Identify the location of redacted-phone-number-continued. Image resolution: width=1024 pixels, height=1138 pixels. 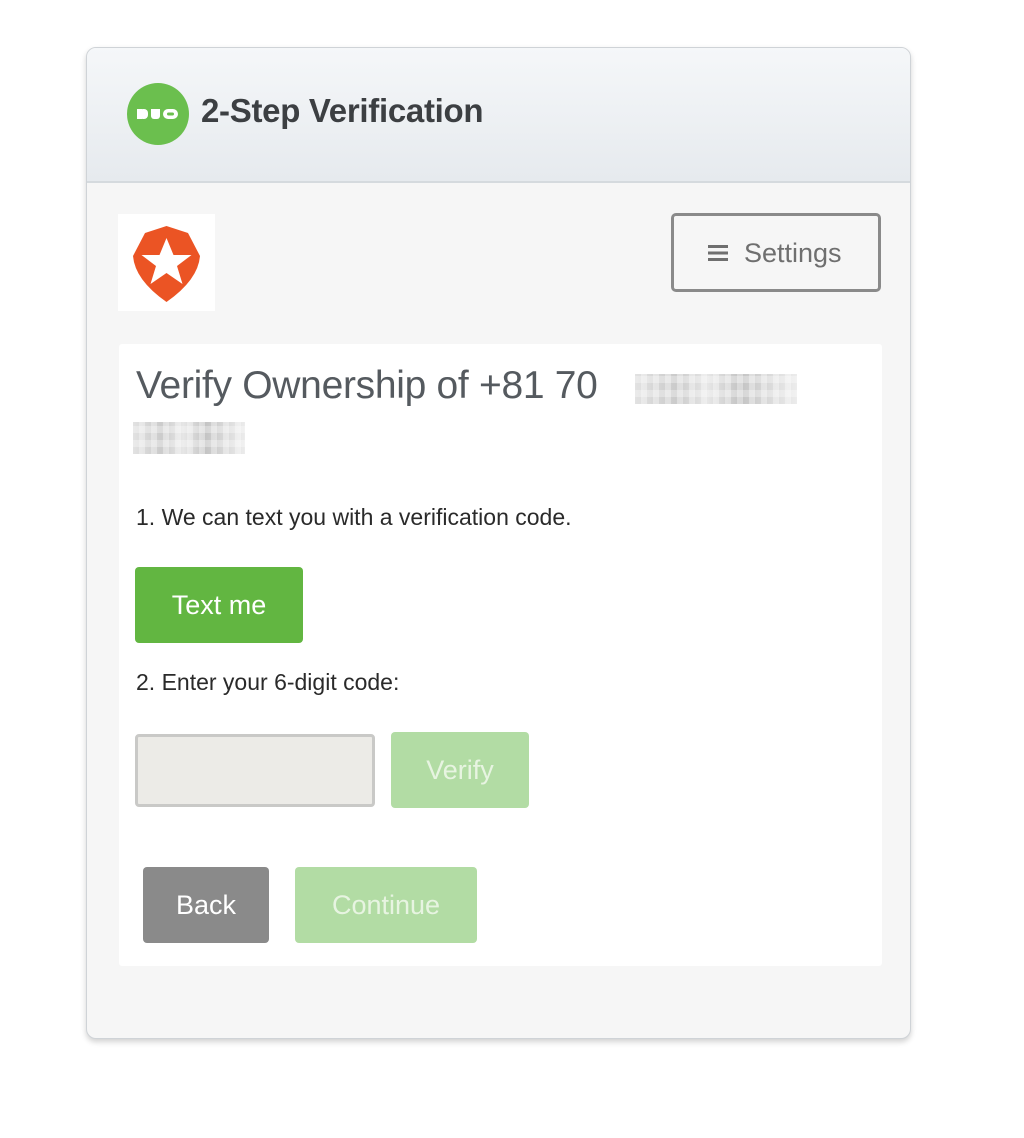
(189, 438).